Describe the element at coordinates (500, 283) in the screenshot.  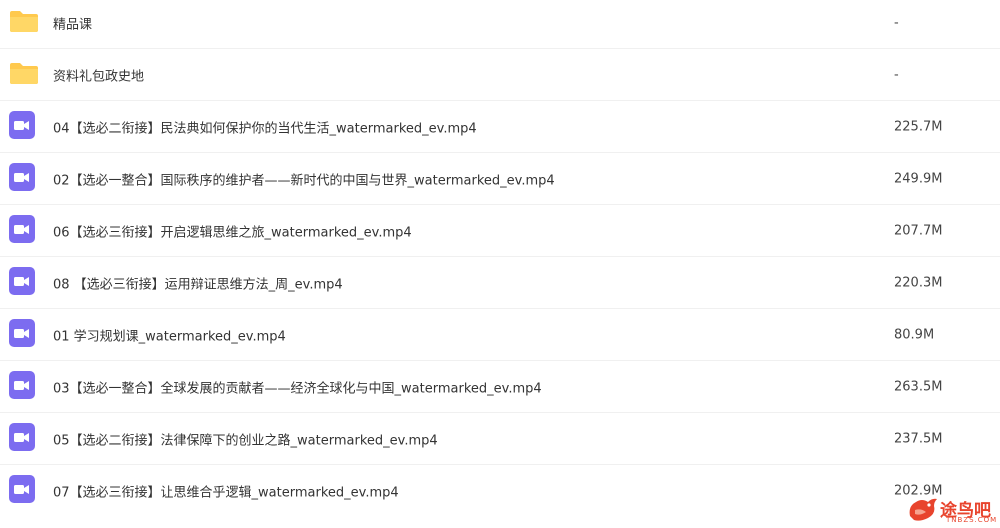
I see `file-row: 08 【选必三衔接】运用辩证思维方法_周_ev.mp4 220.3M` at that location.